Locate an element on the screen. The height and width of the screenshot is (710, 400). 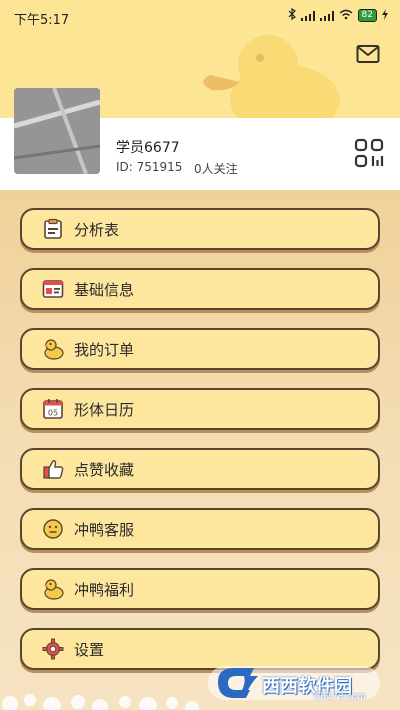
bluetooth-icon is located at coordinates (292, 15).